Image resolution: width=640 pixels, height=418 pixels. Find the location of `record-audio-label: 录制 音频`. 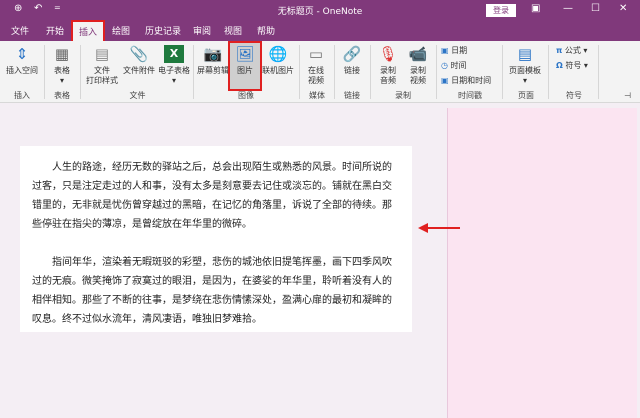

record-audio-label: 录制 音频 is located at coordinates (388, 75).